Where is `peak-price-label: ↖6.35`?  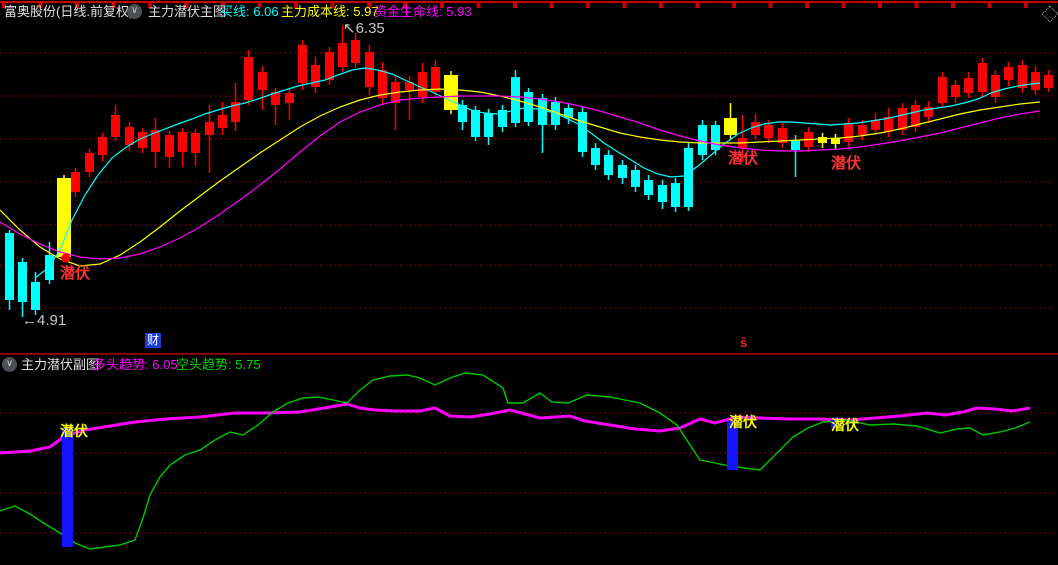
peak-price-label: ↖6.35 is located at coordinates (364, 28).